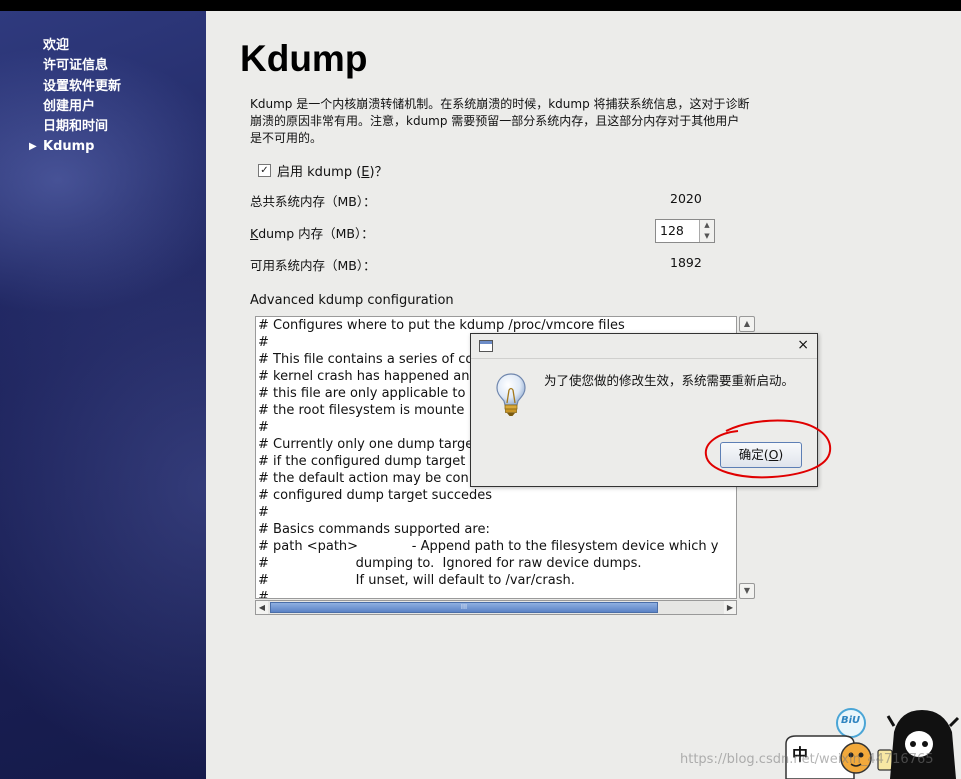 The image size is (961, 779). Describe the element at coordinates (69, 106) in the screenshot. I see `sidebar-item-create-user: 创建用户` at that location.